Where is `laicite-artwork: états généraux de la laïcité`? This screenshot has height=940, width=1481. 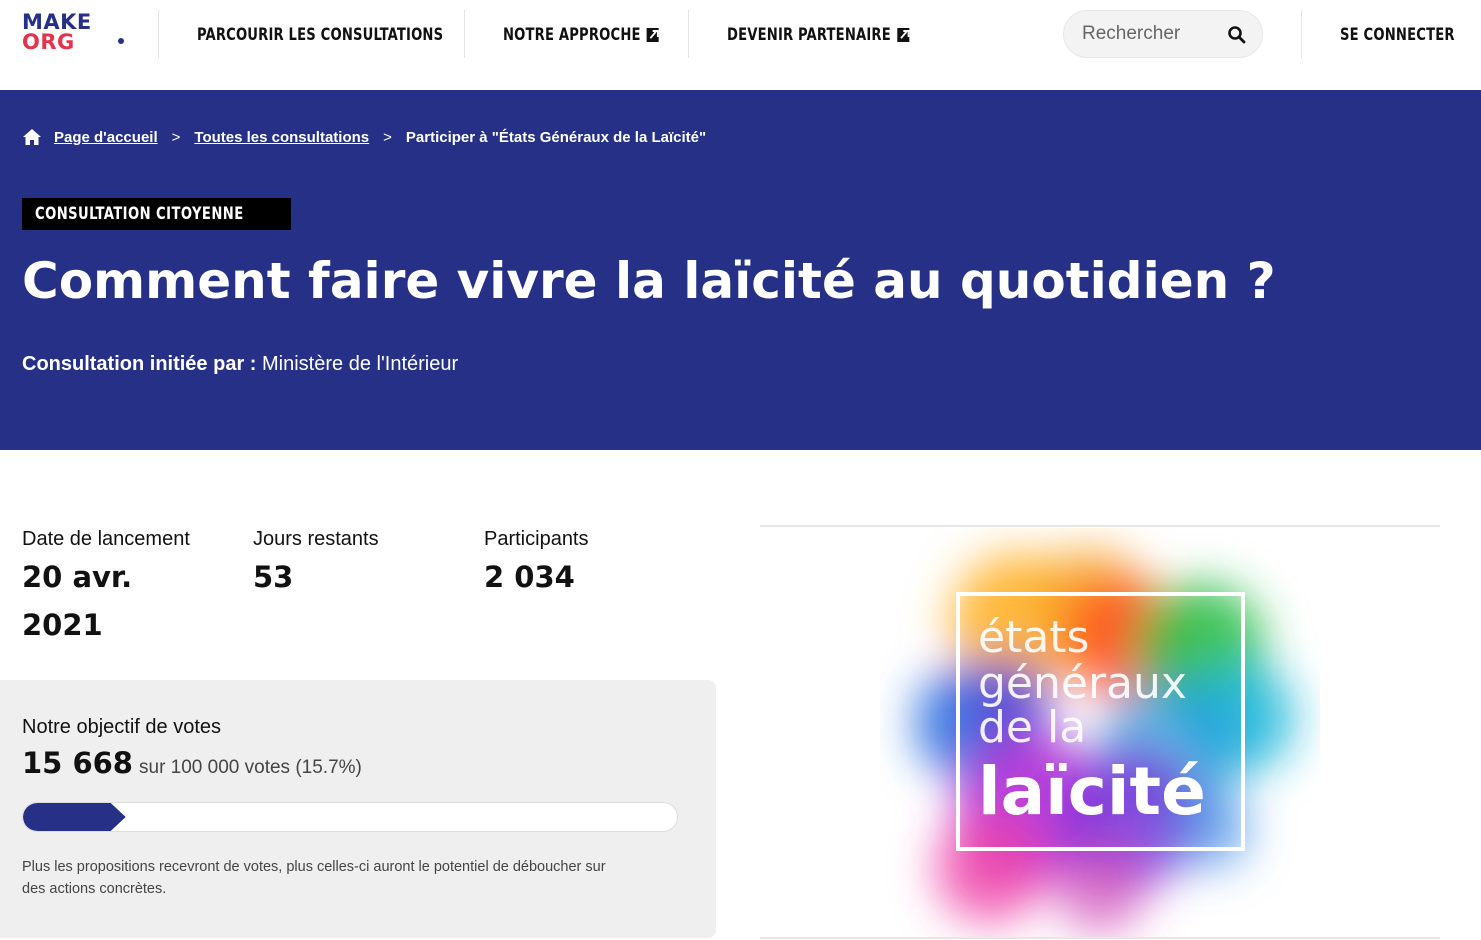
laicite-artwork: états généraux de la laïcité is located at coordinates (1105, 740).